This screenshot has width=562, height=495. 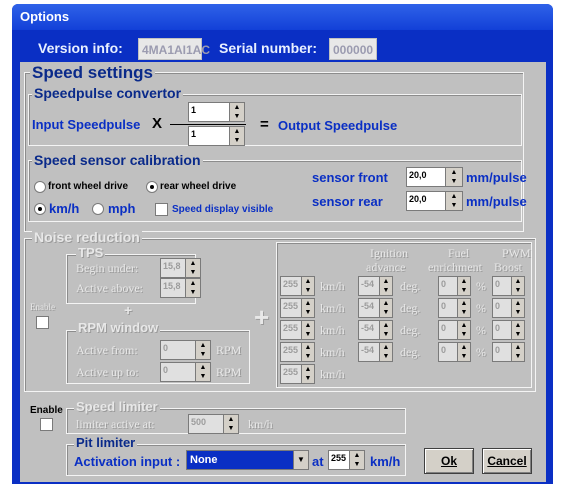 What do you see at coordinates (240, 460) in the screenshot?
I see `activation-input-select: None` at bounding box center [240, 460].